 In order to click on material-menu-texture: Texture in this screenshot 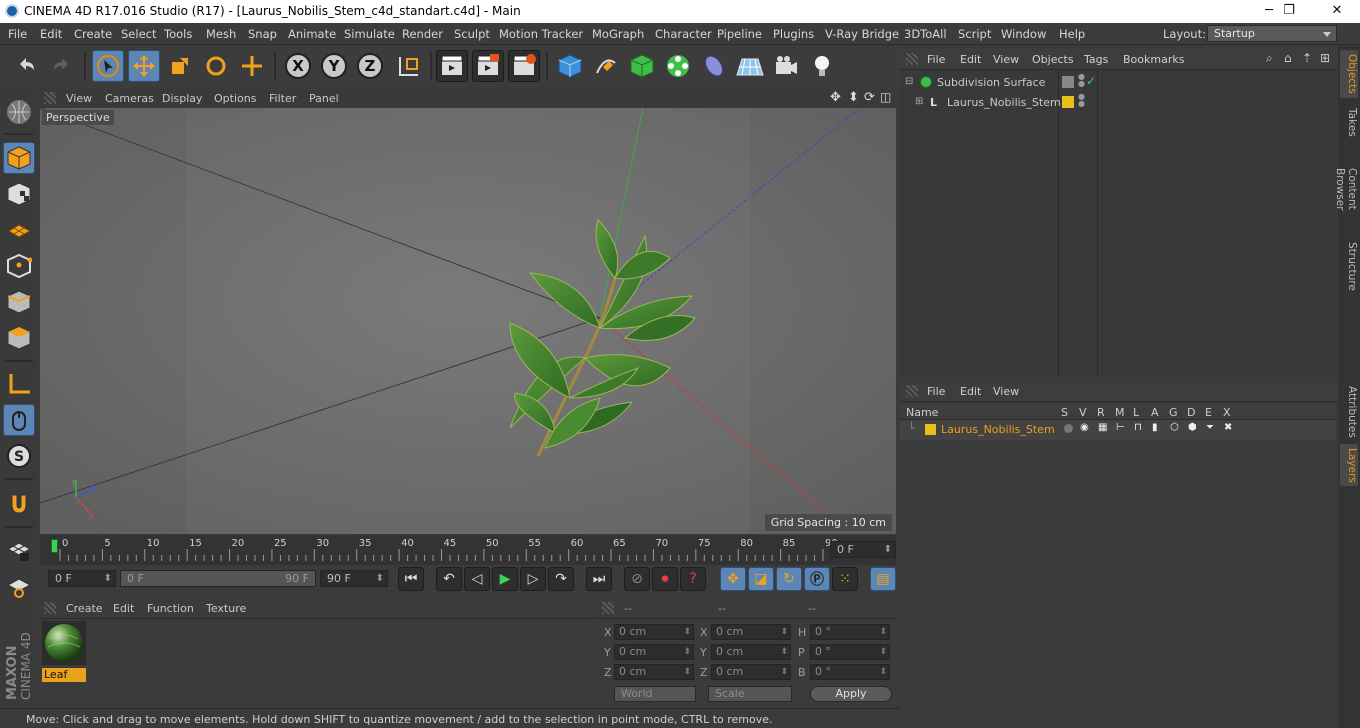, I will do `click(226, 608)`.